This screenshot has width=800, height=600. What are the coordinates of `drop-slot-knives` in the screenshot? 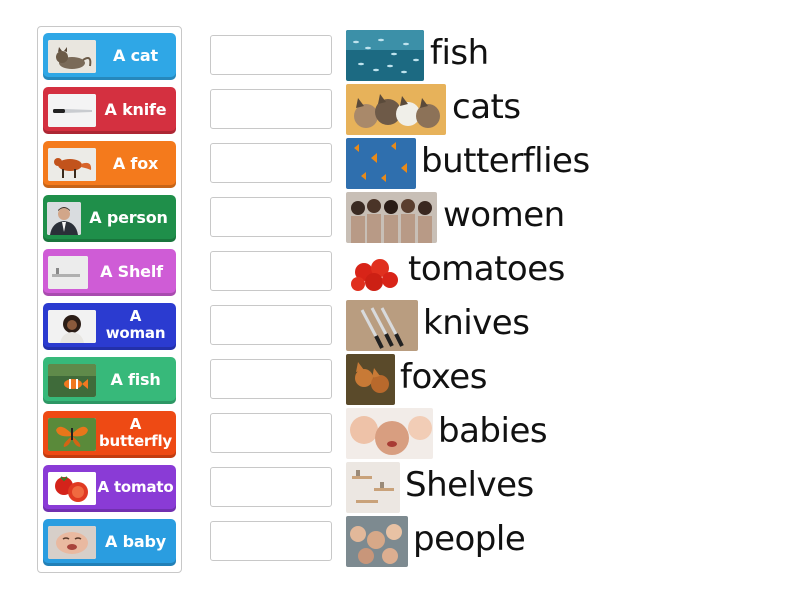 It's located at (271, 325).